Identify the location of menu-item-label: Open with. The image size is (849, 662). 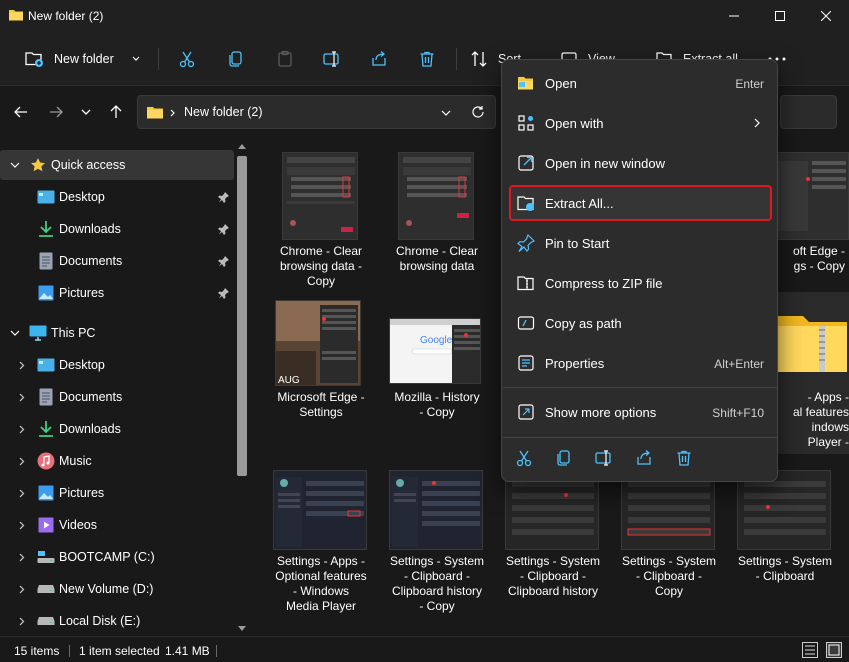
(574, 123).